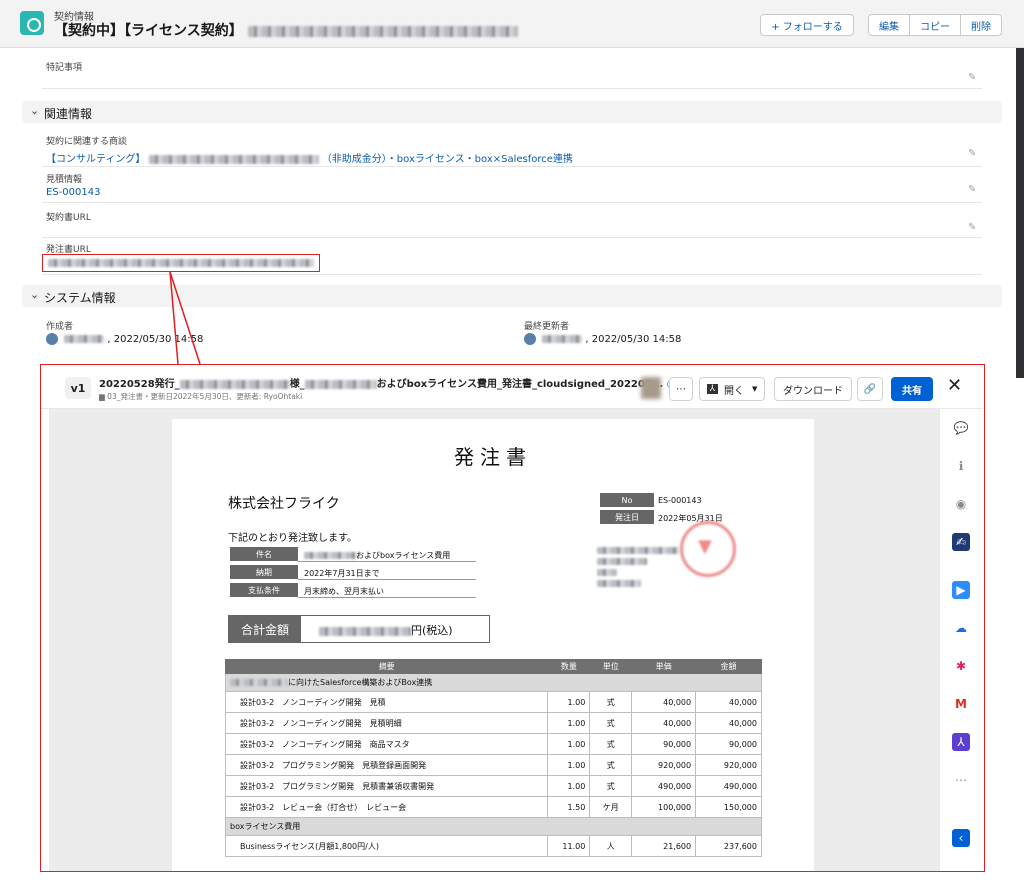 The width and height of the screenshot is (1024, 881). What do you see at coordinates (728, 666) in the screenshot?
I see `header-amount: 金額` at bounding box center [728, 666].